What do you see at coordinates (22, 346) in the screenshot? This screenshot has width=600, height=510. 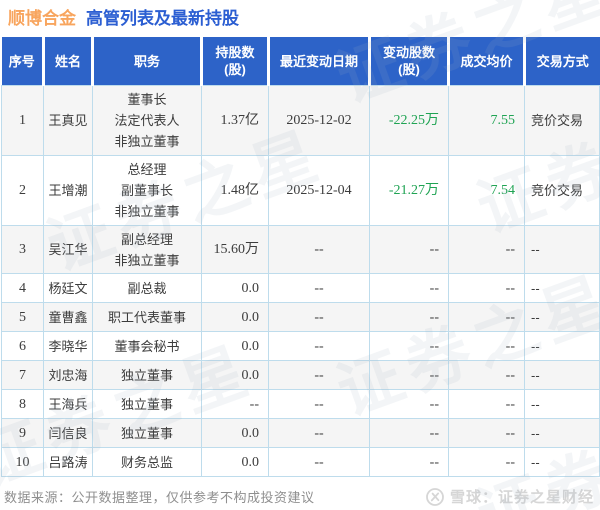 I see `cell-no: 6` at bounding box center [22, 346].